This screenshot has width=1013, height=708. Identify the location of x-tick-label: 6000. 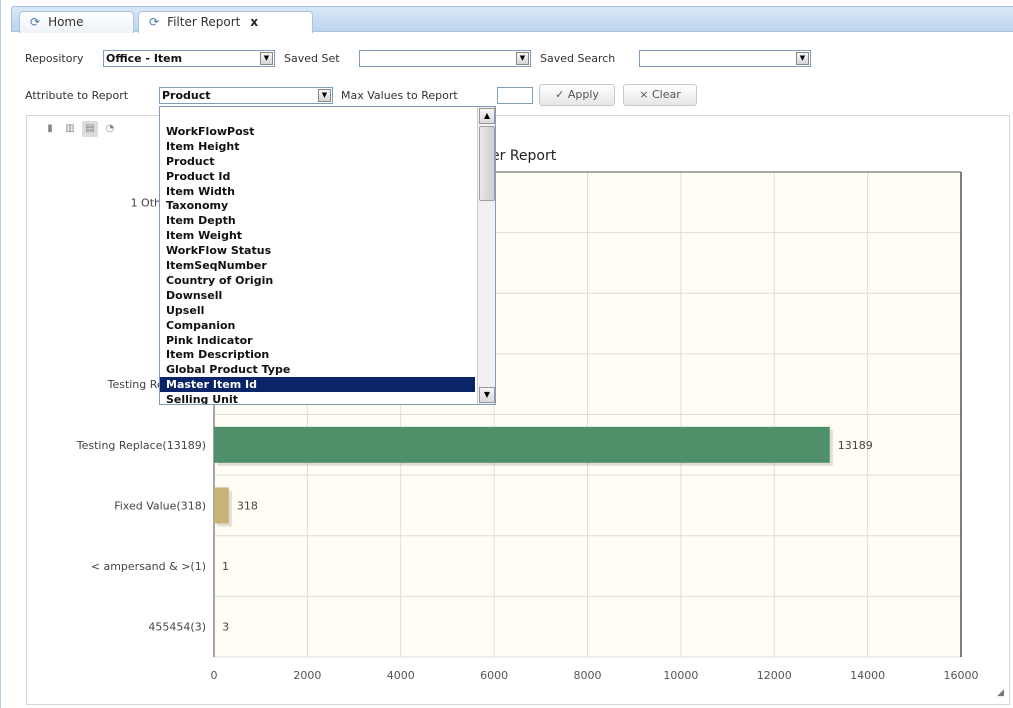
(494, 675).